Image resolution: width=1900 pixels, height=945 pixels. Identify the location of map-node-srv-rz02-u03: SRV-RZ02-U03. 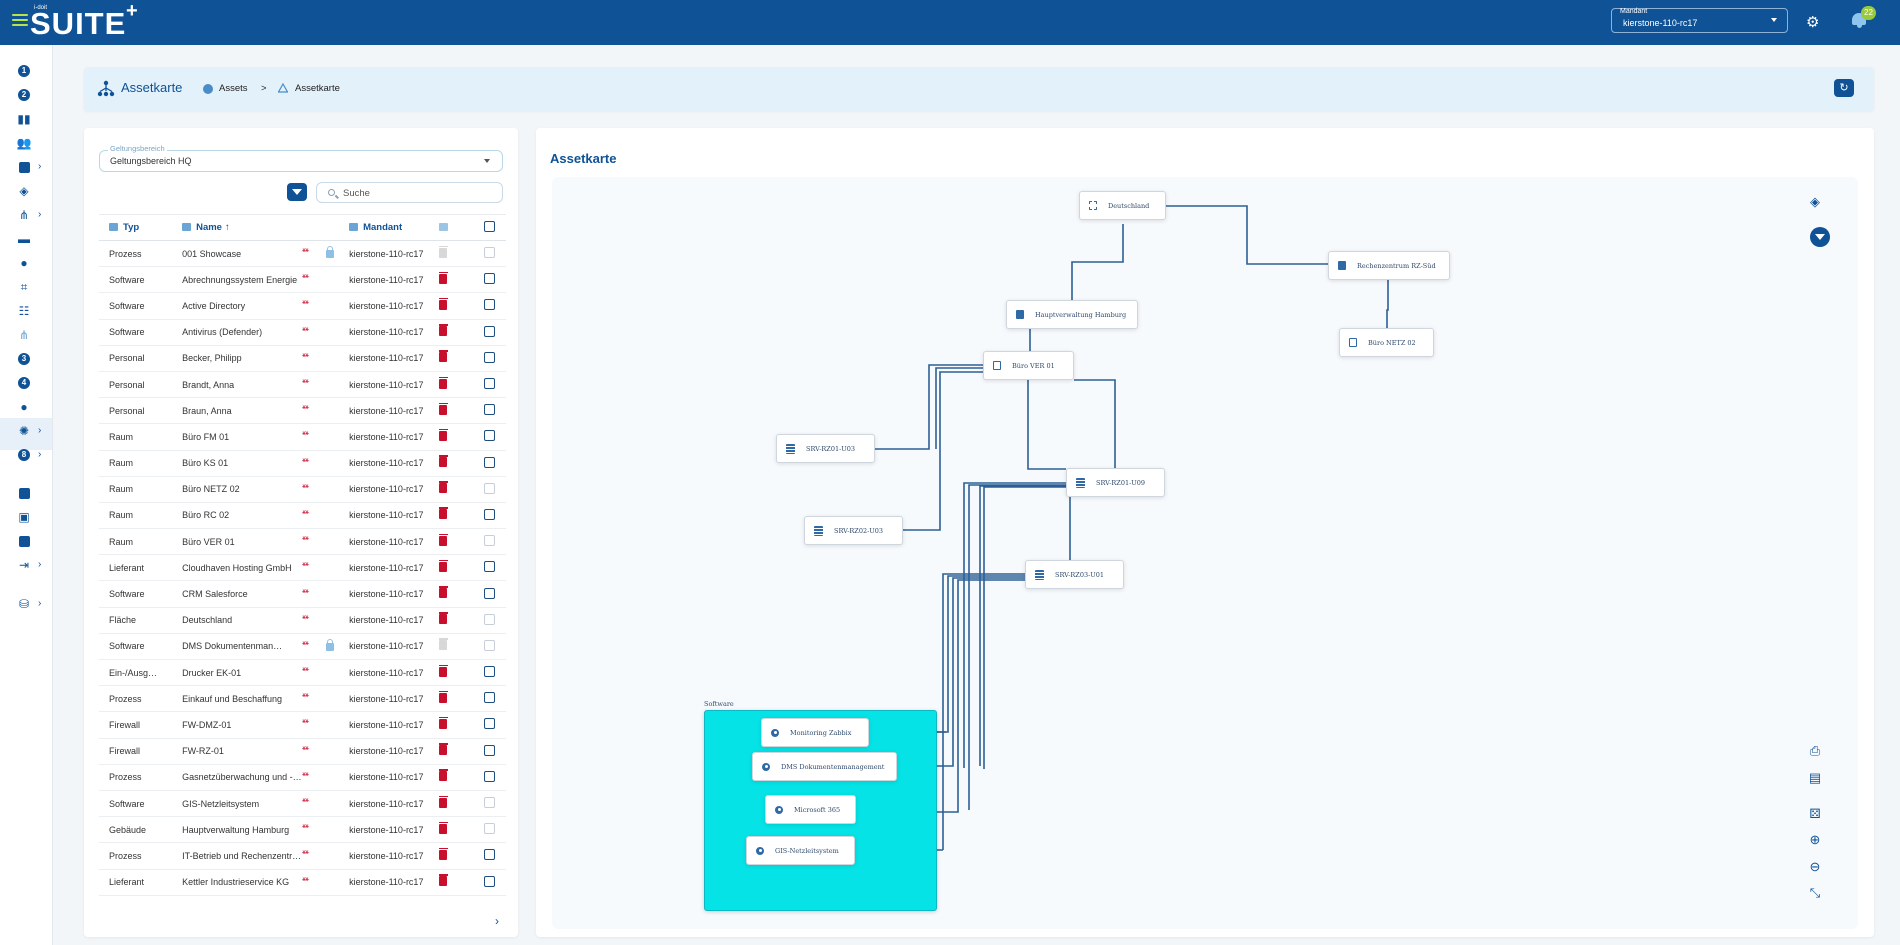
(853, 530).